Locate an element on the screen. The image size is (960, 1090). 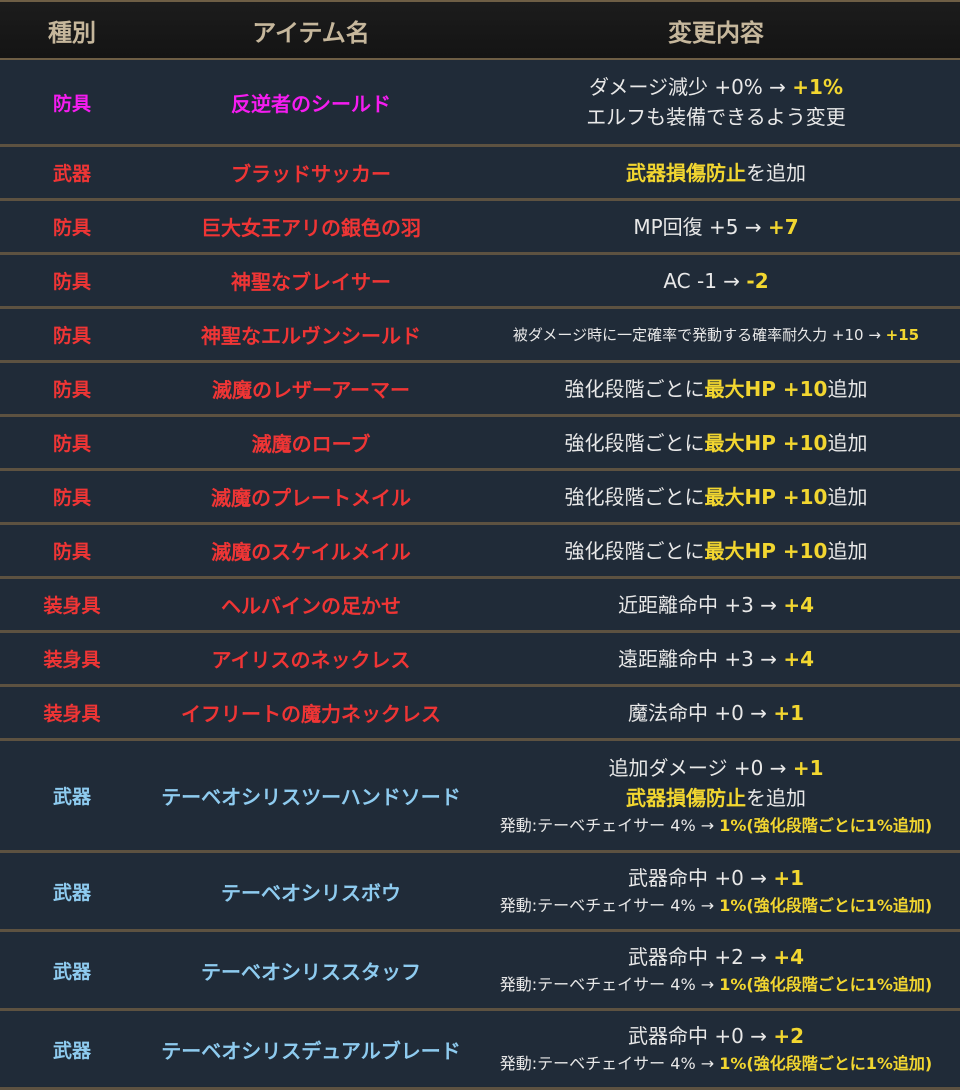
item-name: テーベオシリスデュアルブレード is located at coordinates (311, 1050).